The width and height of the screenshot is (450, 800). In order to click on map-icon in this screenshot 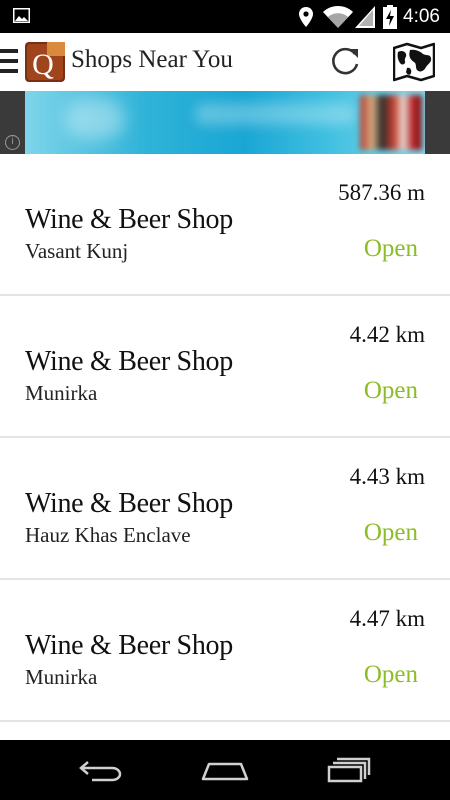, I will do `click(414, 62)`.